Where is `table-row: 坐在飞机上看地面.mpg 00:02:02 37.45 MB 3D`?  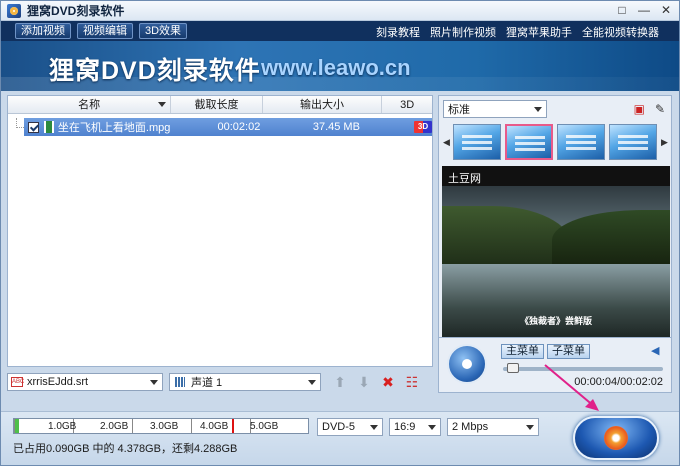
table-row: 坐在飞机上看地面.mpg 00:02:02 37.45 MB 3D is located at coordinates (228, 127).